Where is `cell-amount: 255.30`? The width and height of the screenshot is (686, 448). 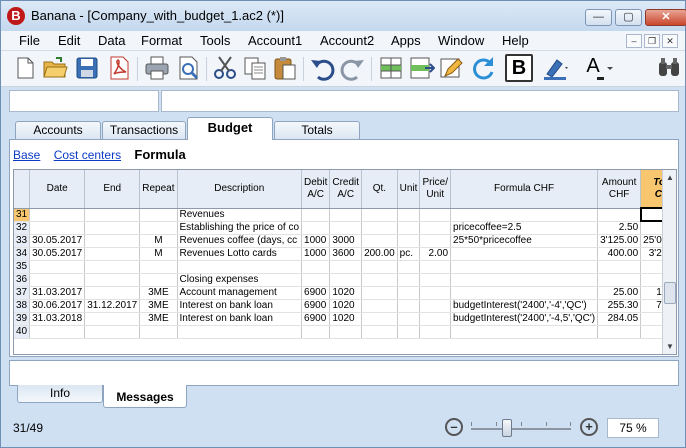 cell-amount: 255.30 is located at coordinates (619, 306).